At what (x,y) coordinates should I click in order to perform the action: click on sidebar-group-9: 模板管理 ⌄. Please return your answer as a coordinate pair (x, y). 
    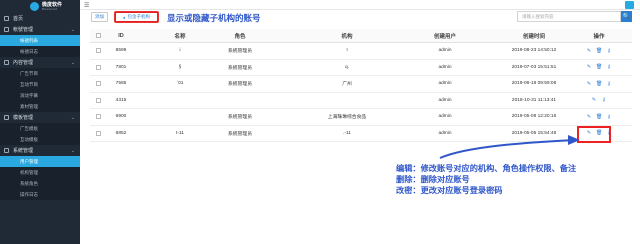
    Looking at the image, I should click on (40, 117).